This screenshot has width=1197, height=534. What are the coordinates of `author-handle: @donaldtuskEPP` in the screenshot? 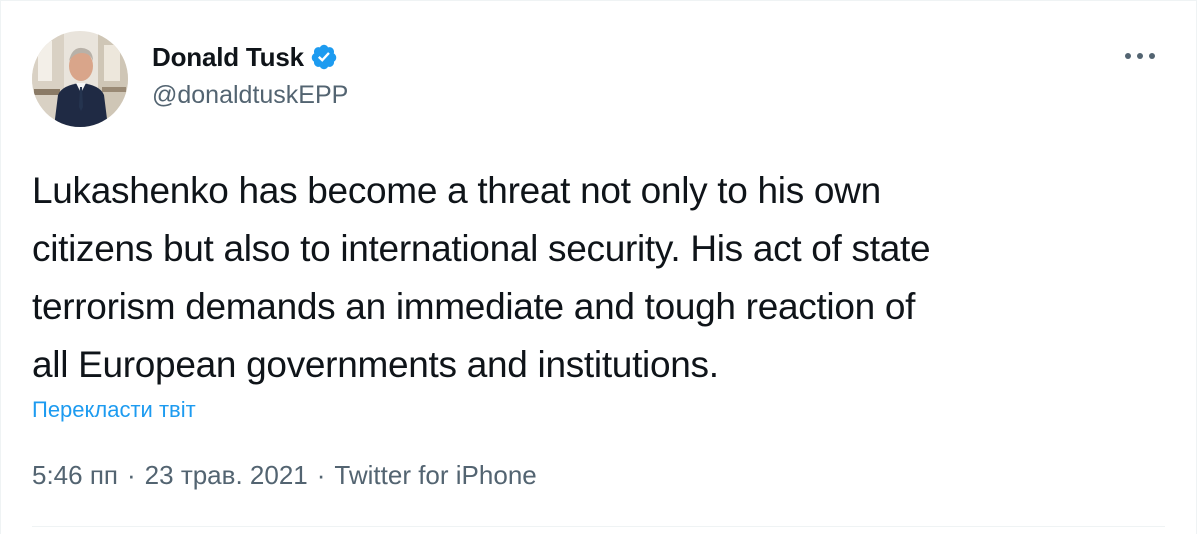 It's located at (250, 95).